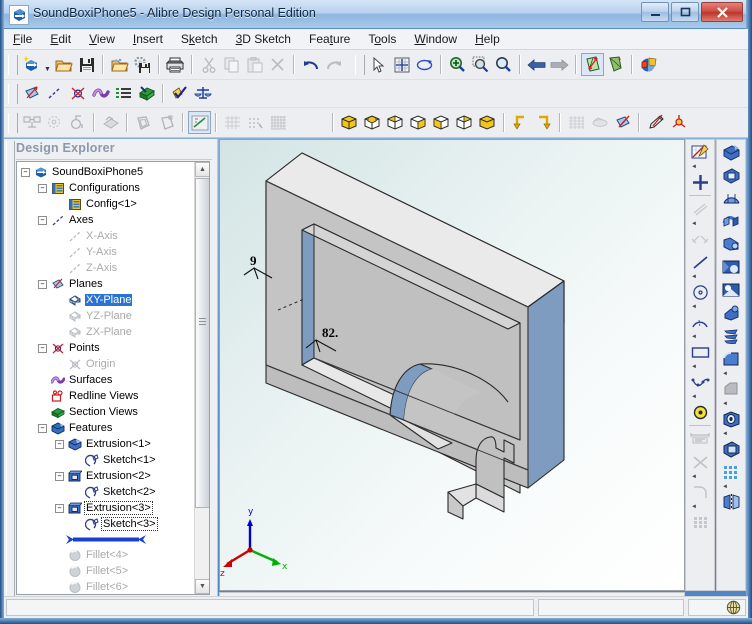 The height and width of the screenshot is (624, 752). What do you see at coordinates (731, 419) in the screenshot?
I see `hole-vbutton` at bounding box center [731, 419].